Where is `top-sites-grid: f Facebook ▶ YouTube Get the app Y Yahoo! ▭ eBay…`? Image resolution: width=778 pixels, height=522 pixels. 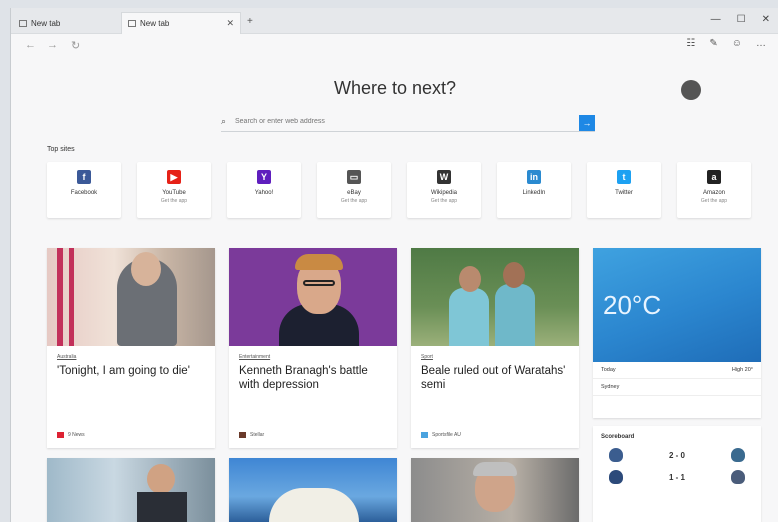
top-sites-grid: f Facebook ▶ YouTube Get the app Y Yahoo! ▭ eBay… is located at coordinates (399, 190).